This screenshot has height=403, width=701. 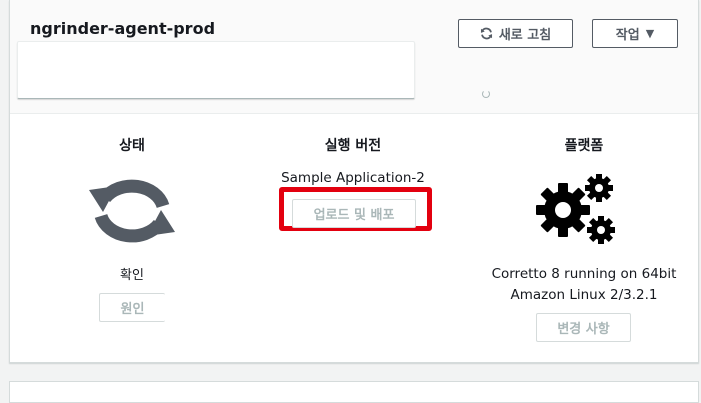 I want to click on environment-description-box, so click(x=216, y=70).